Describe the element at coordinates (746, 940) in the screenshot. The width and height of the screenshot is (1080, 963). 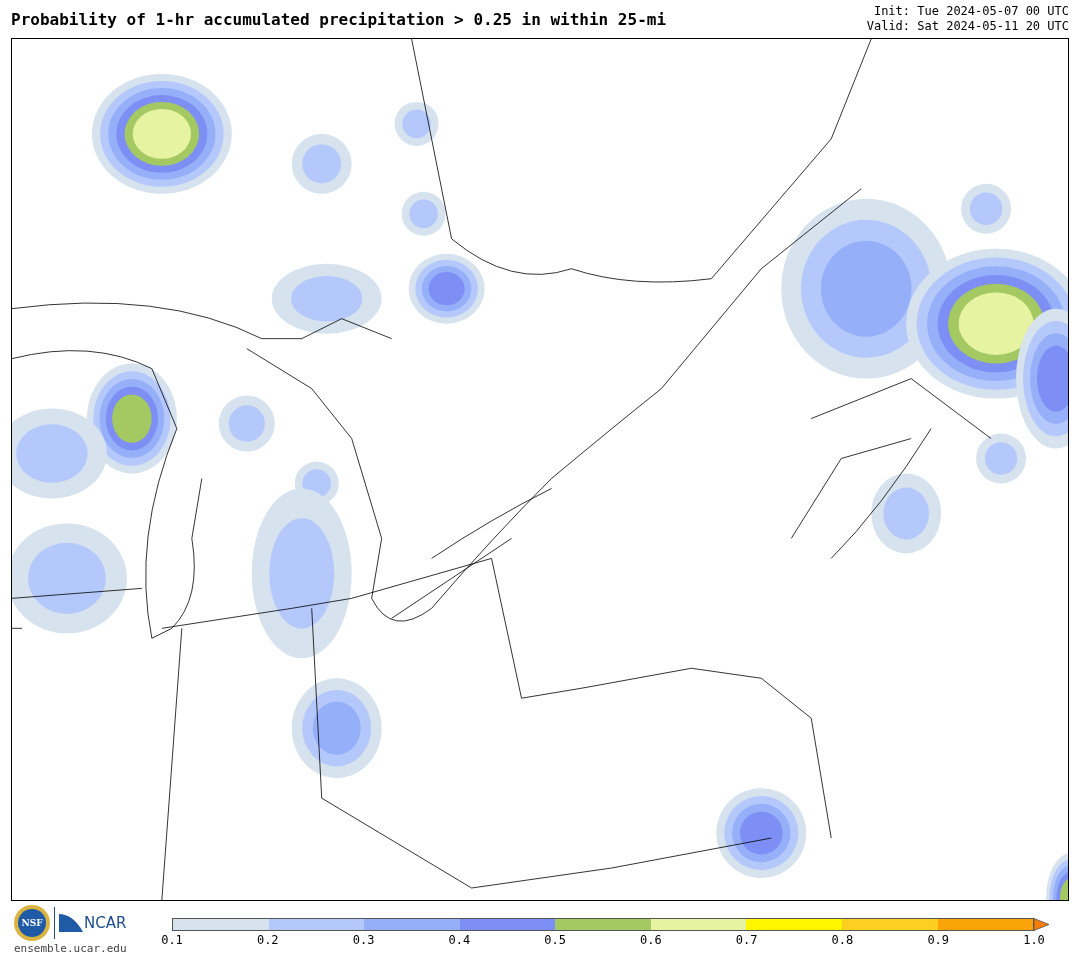
I see `color-scale-tick-label: 0.7` at that location.